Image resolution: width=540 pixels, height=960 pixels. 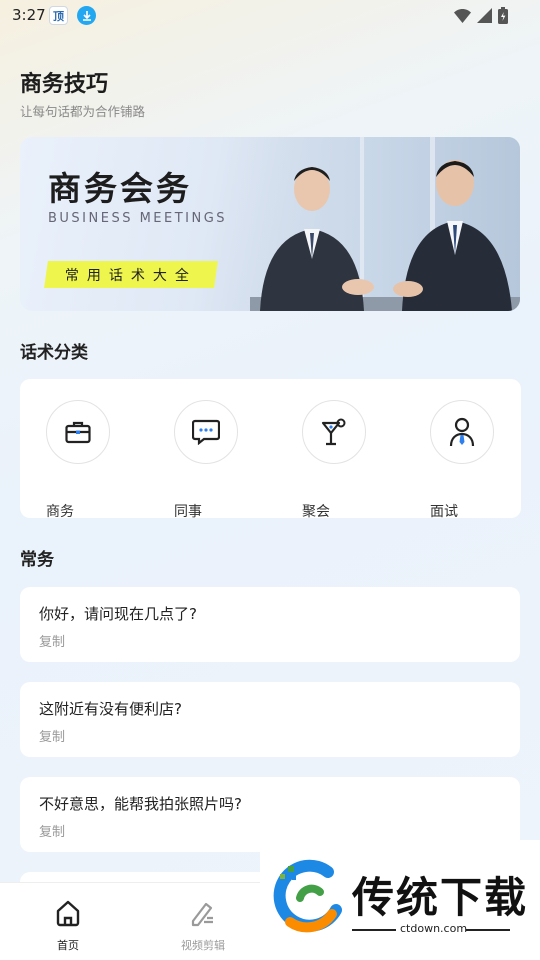 I want to click on briefcase-icon, so click(x=78, y=432).